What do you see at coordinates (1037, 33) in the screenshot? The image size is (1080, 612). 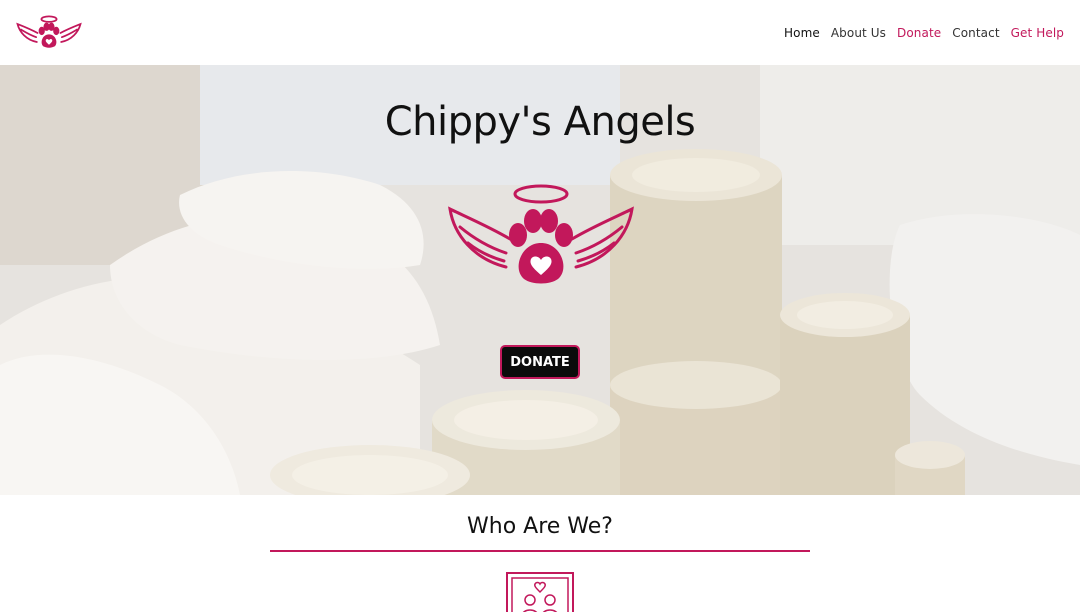 I see `nav-get-help-link: Get Help` at bounding box center [1037, 33].